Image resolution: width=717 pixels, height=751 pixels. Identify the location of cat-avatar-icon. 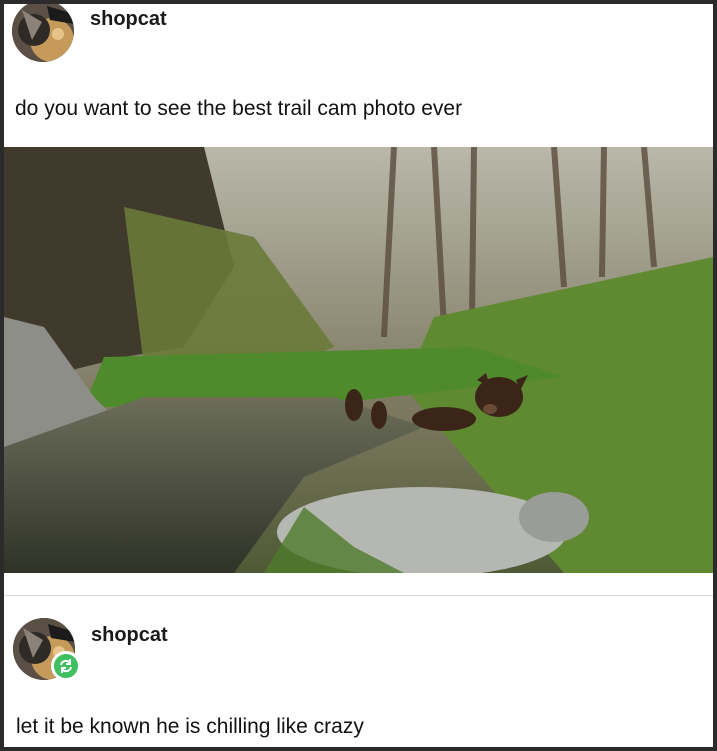
(43, 33).